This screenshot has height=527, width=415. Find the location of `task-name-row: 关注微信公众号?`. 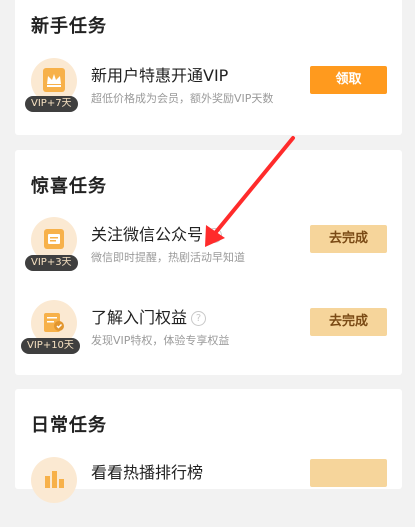

task-name-row: 关注微信公众号? is located at coordinates (157, 233).